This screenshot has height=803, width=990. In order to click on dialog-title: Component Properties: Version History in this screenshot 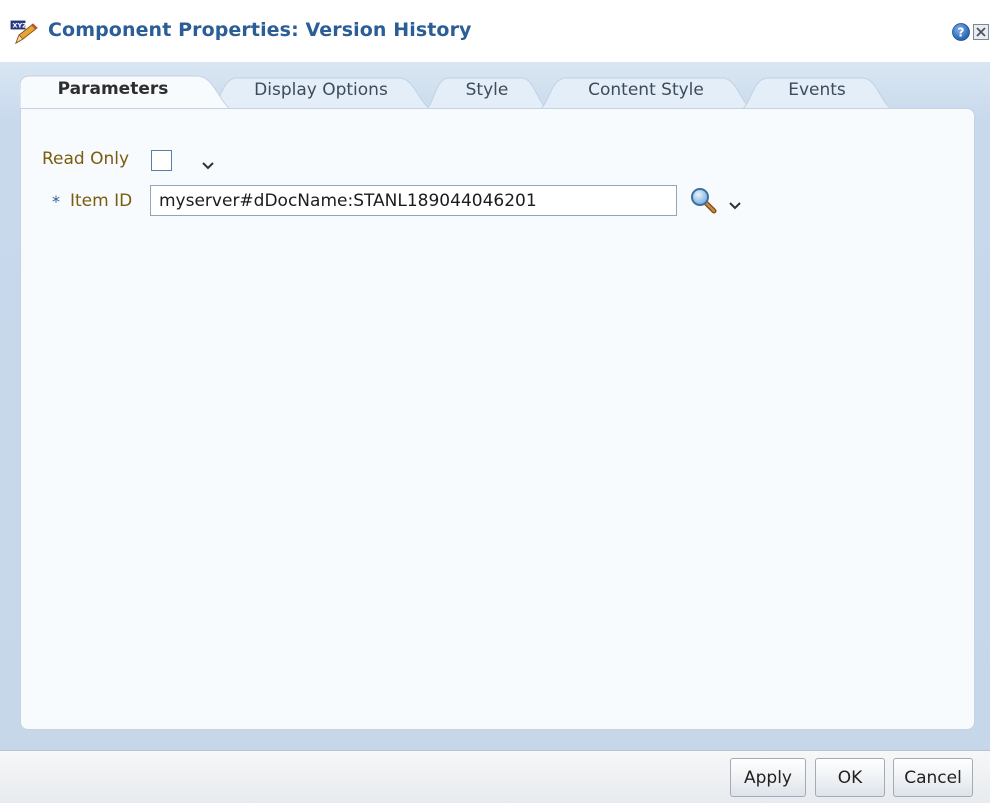, I will do `click(260, 30)`.